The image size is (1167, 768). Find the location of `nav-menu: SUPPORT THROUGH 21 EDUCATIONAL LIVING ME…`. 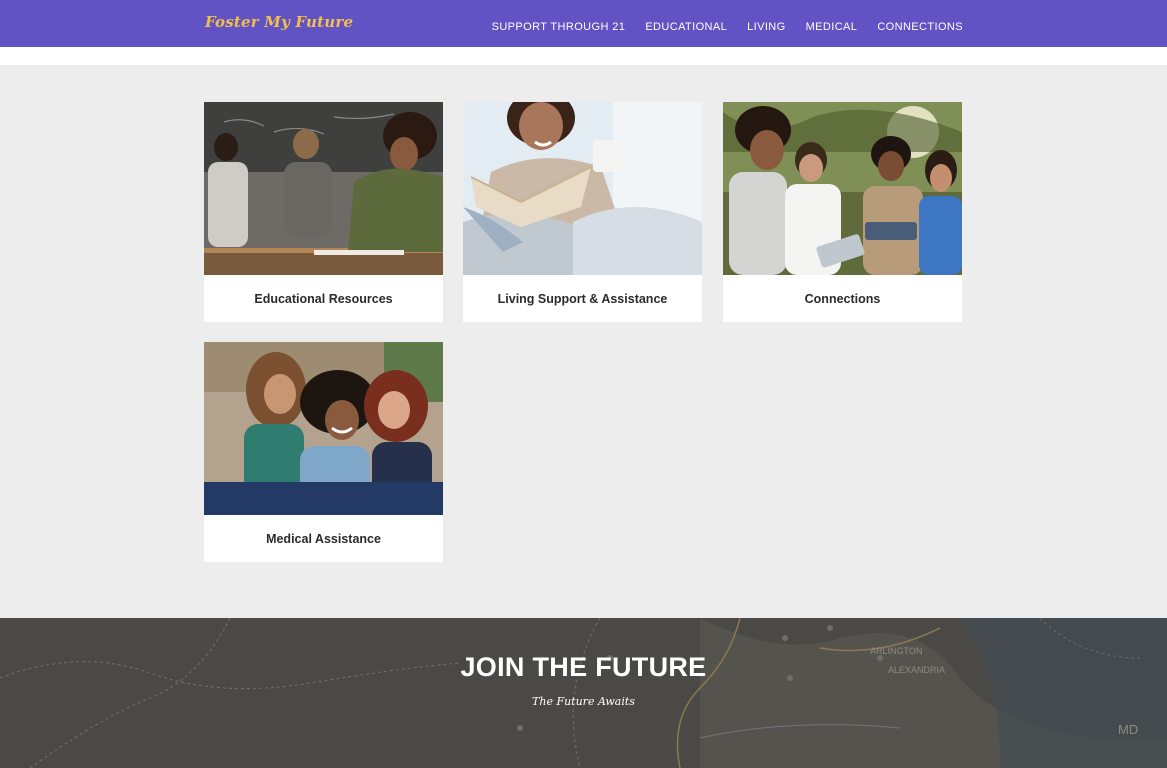

nav-menu: SUPPORT THROUGH 21 EDUCATIONAL LIVING ME… is located at coordinates (727, 26).